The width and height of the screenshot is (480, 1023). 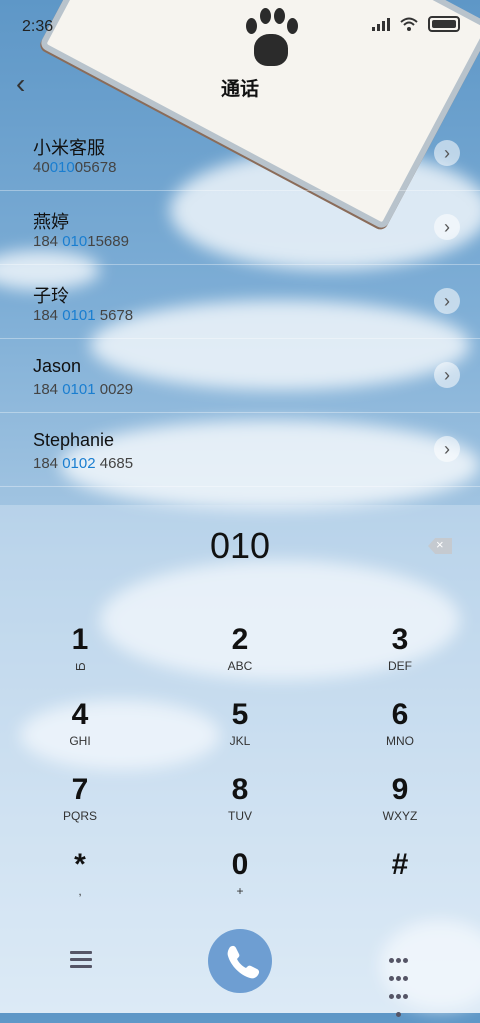 I want to click on contact-name: Jason, so click(x=57, y=366).